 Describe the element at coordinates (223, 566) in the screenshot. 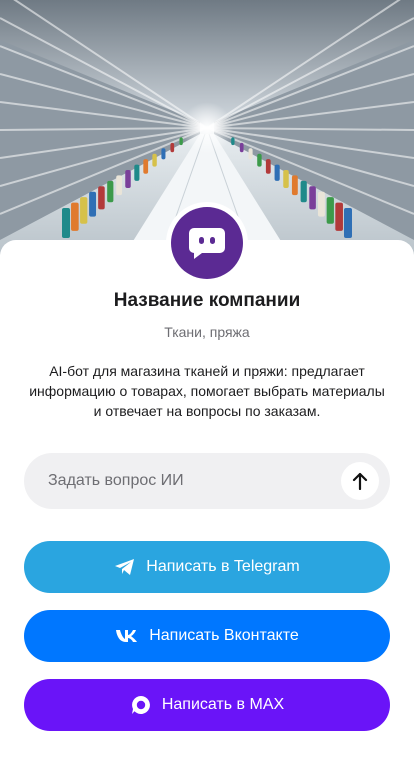

I see `telegram-button-label: Написать в Telegram` at that location.